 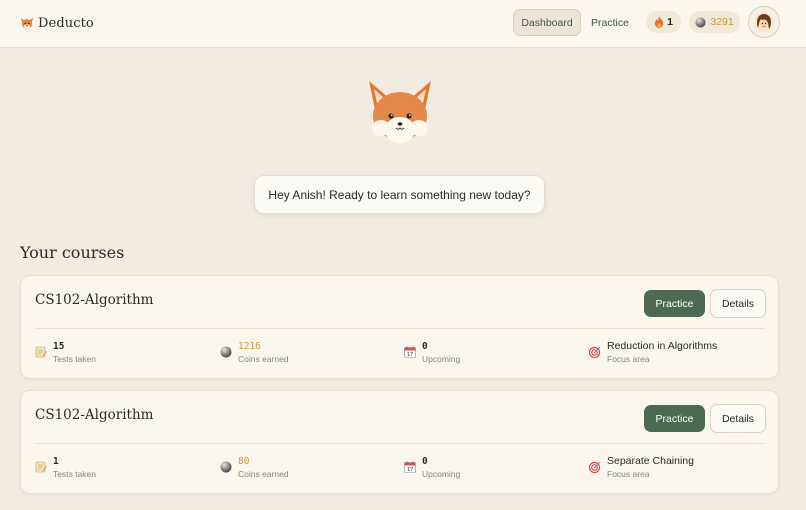 What do you see at coordinates (650, 461) in the screenshot?
I see `stat-value: Separate Chaining` at bounding box center [650, 461].